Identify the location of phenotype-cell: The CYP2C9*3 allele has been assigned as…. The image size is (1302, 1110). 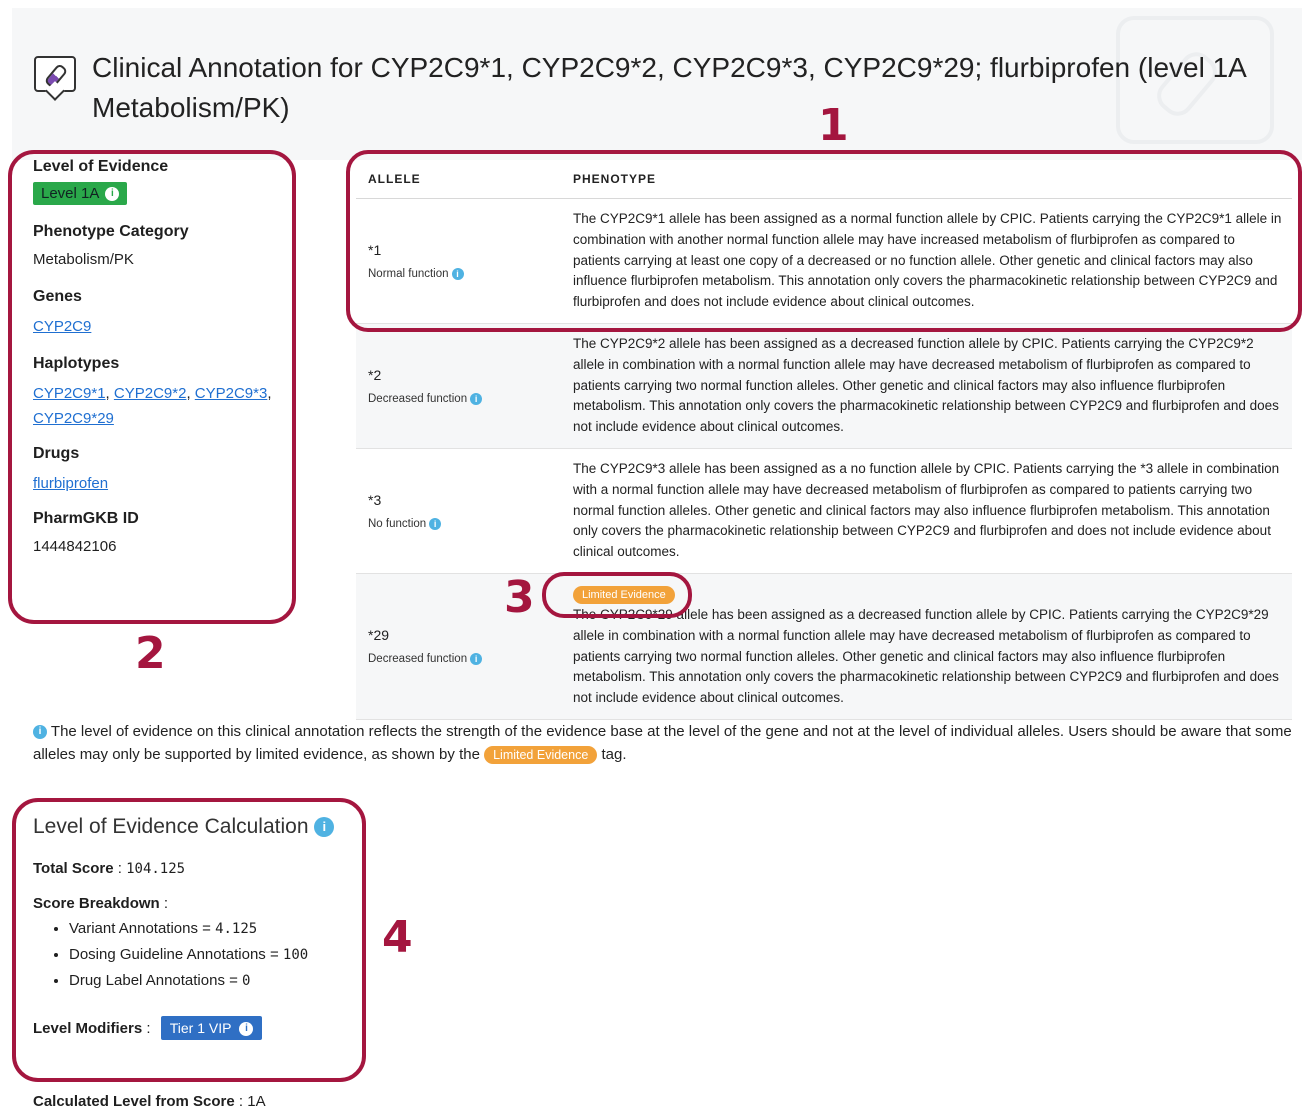
(925, 511).